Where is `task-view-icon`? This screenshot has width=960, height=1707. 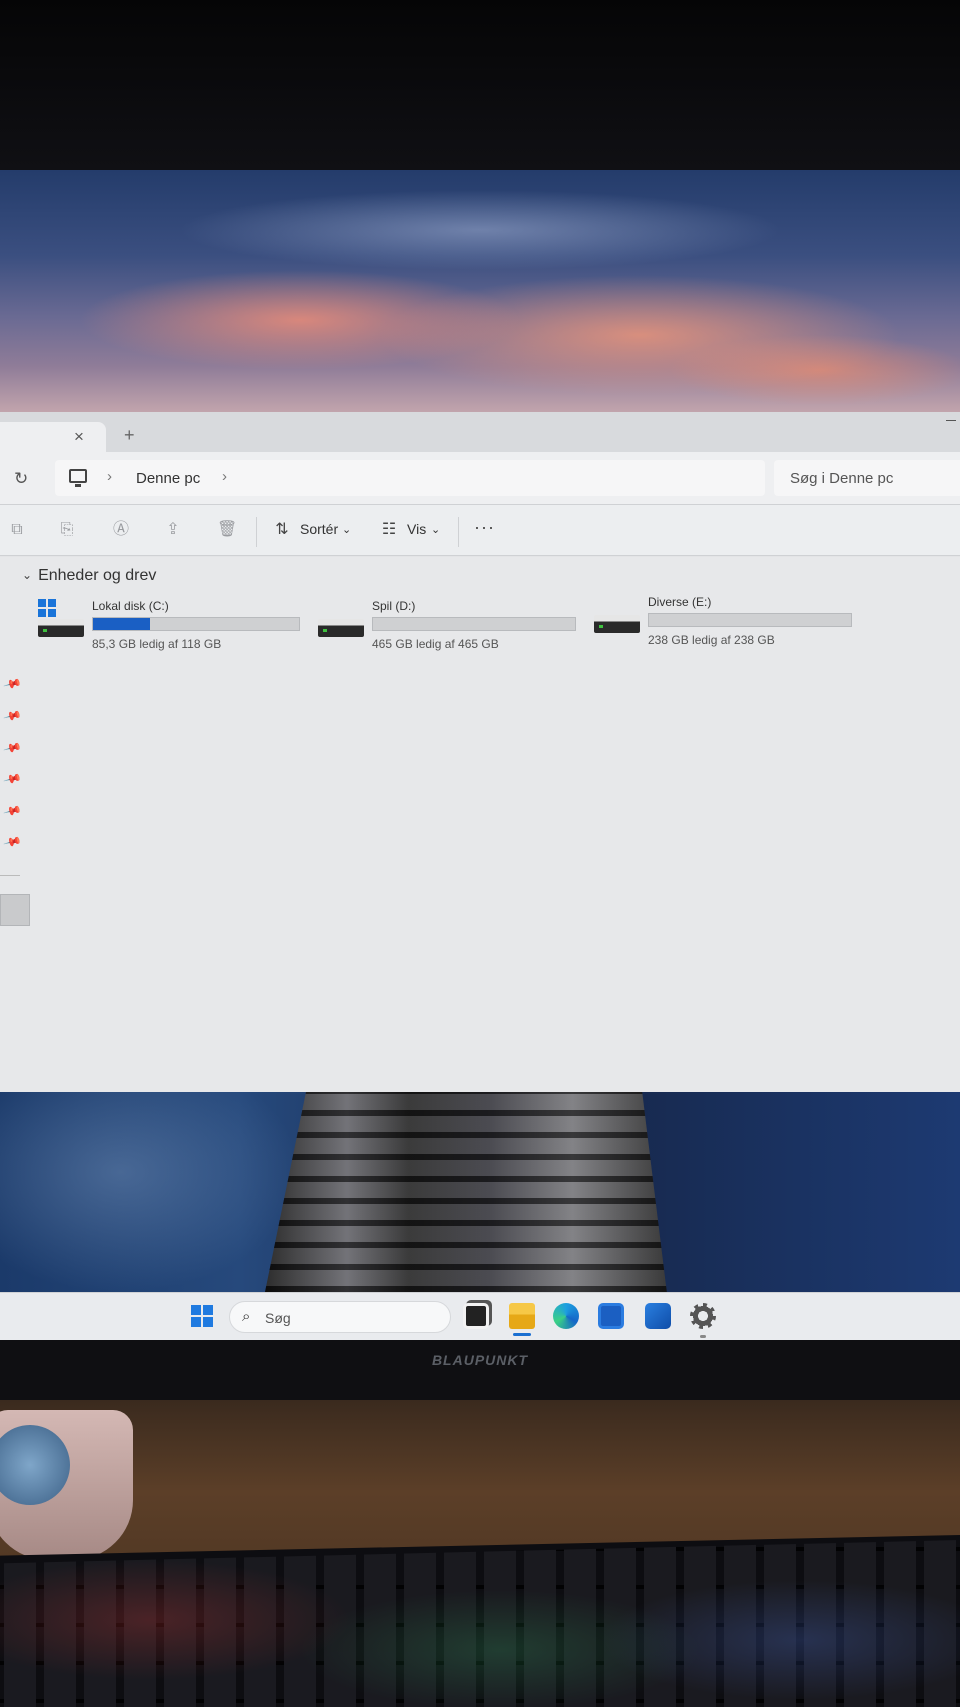 task-view-icon is located at coordinates (476, 1316).